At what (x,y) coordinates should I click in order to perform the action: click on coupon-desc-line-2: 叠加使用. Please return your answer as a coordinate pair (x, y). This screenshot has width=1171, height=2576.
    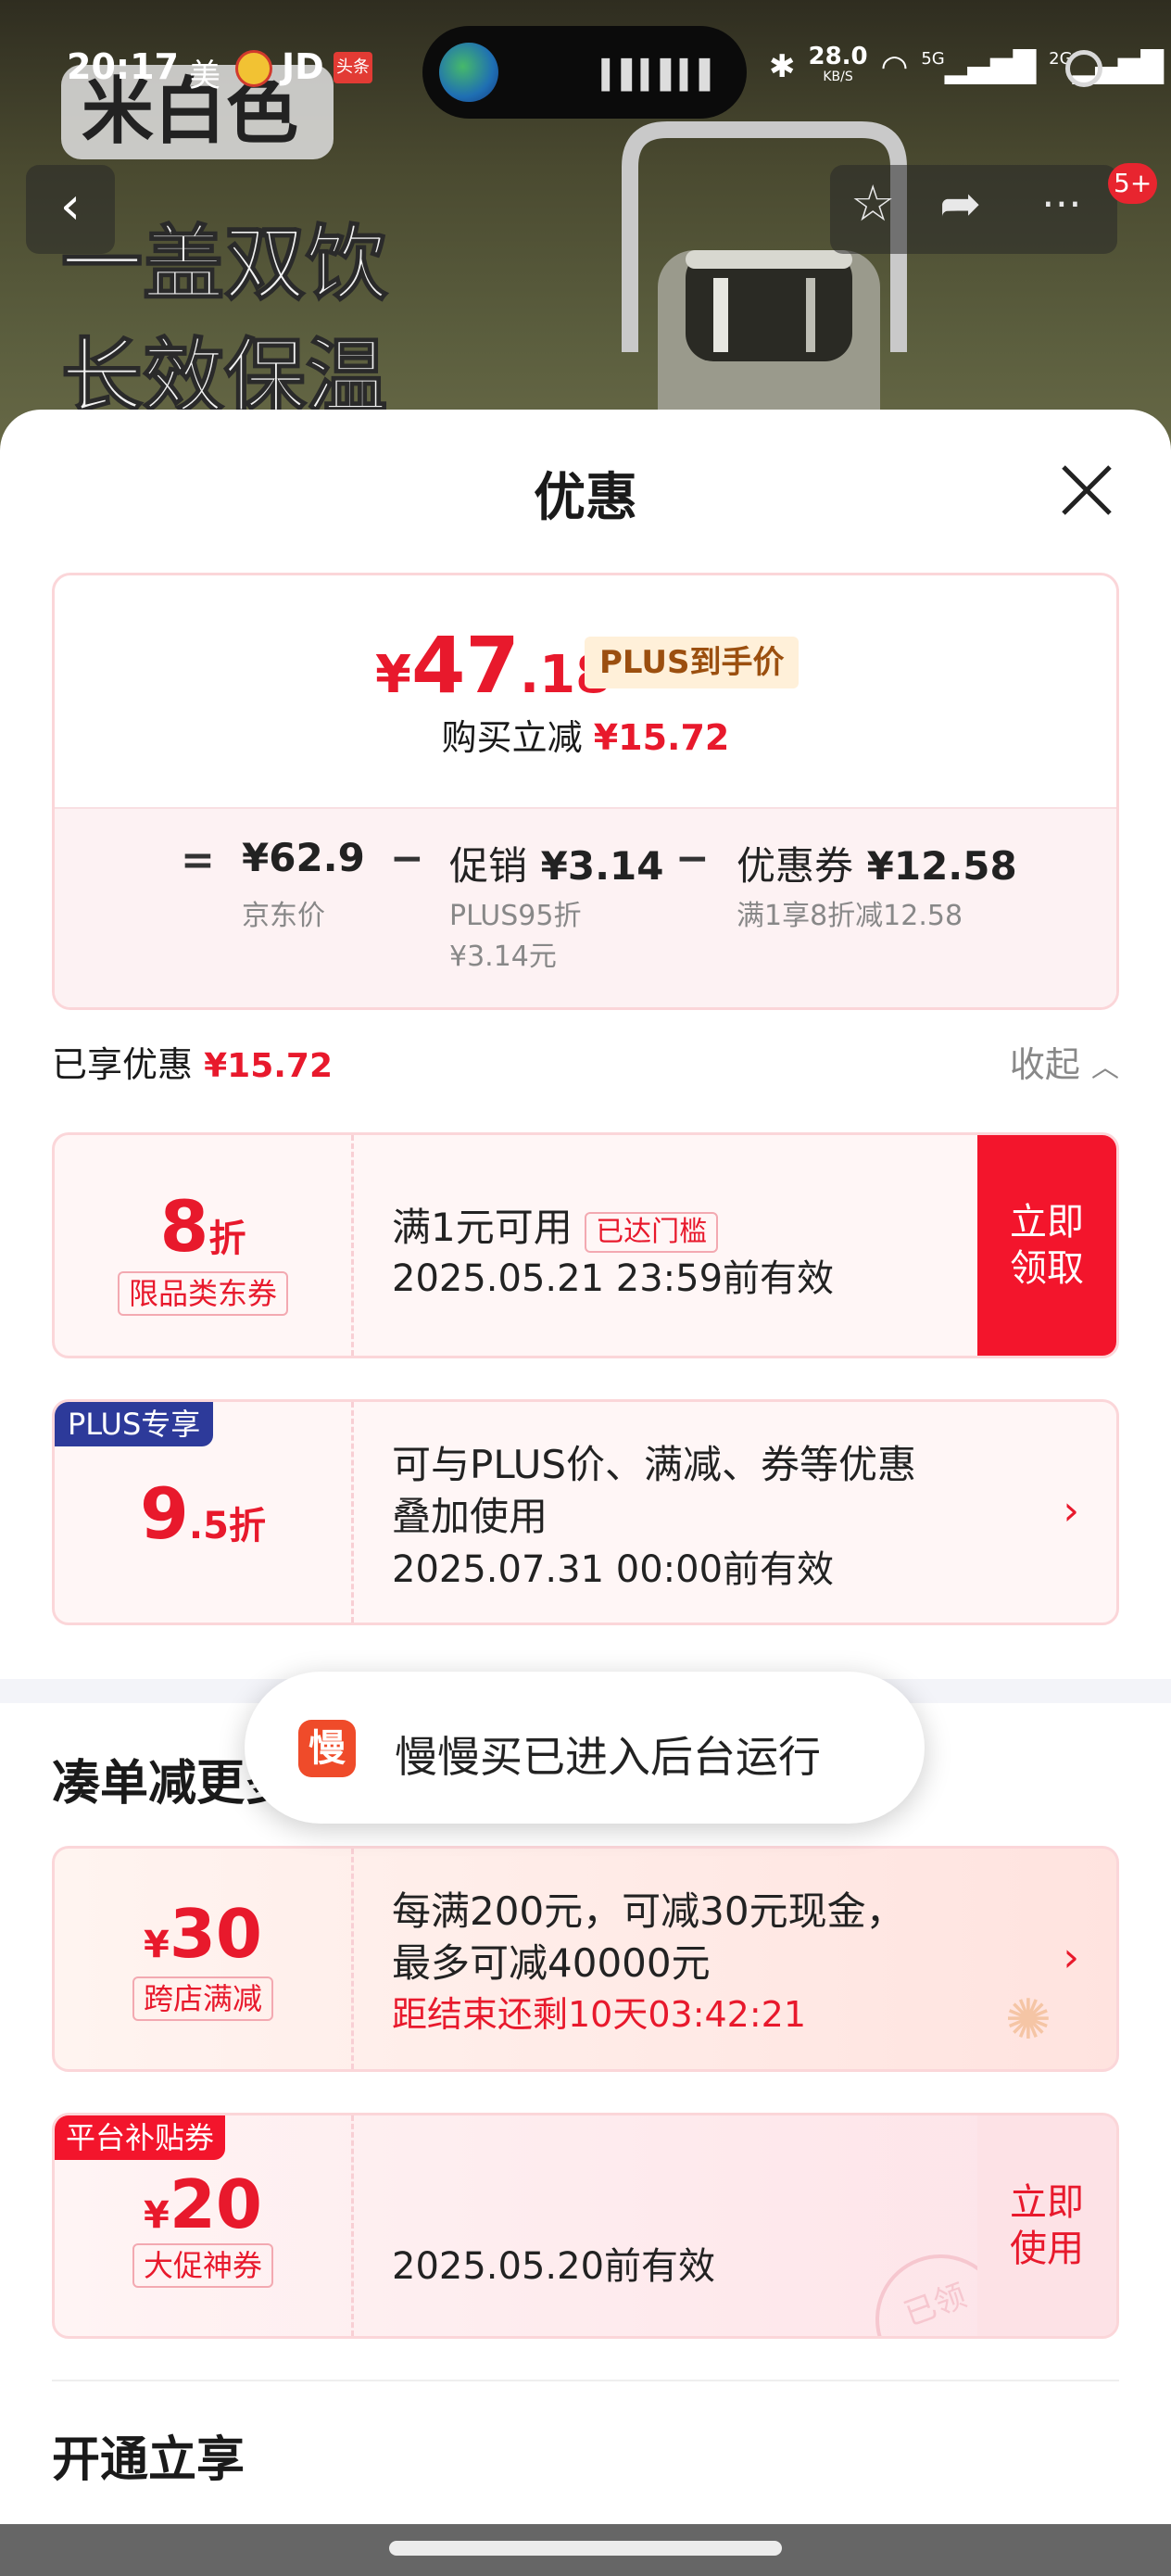
    Looking at the image, I should click on (470, 1516).